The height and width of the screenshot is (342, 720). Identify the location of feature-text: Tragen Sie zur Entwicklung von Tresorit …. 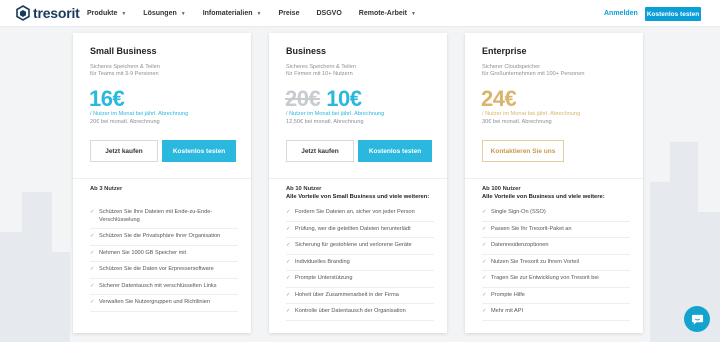
(545, 278).